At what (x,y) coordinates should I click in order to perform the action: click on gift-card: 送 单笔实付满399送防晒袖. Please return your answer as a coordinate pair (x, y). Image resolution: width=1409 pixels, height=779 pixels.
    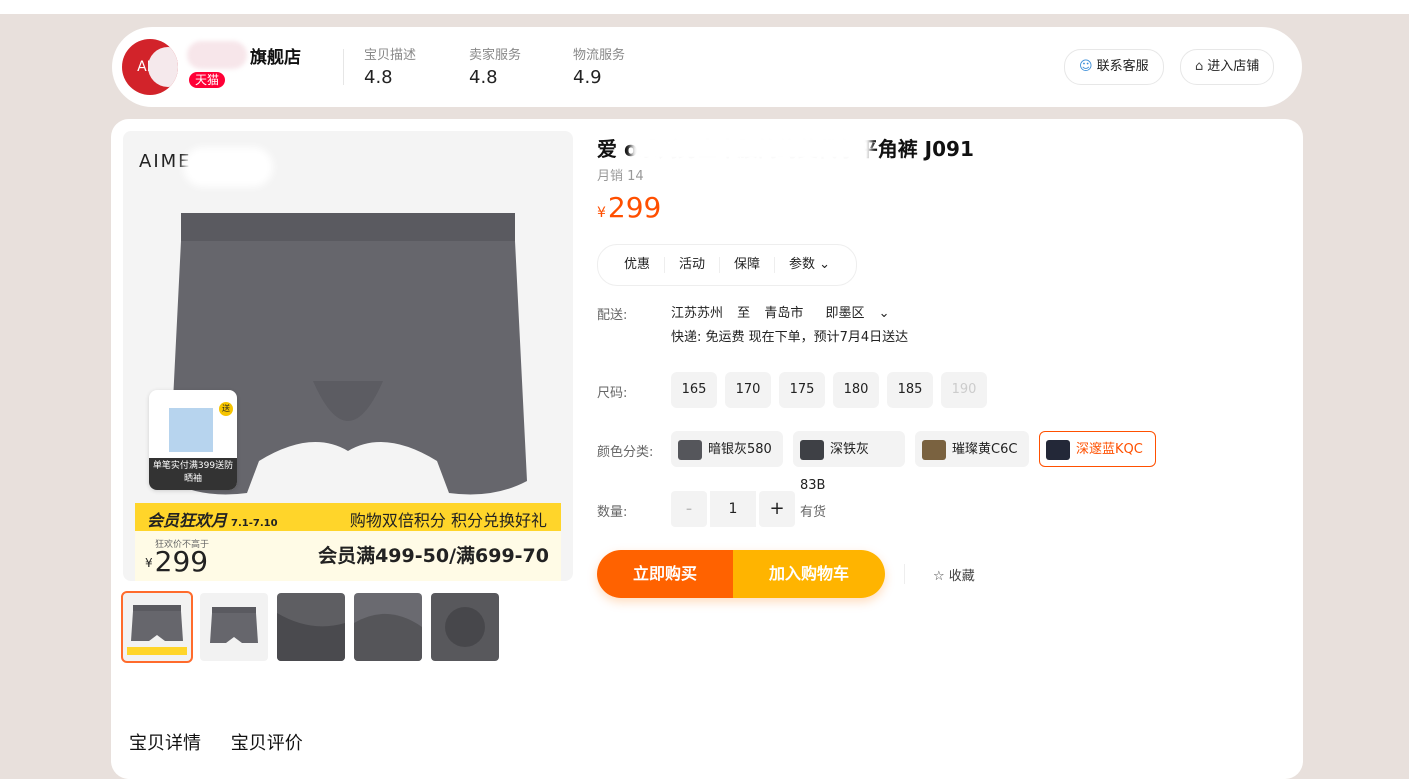
    Looking at the image, I should click on (193, 440).